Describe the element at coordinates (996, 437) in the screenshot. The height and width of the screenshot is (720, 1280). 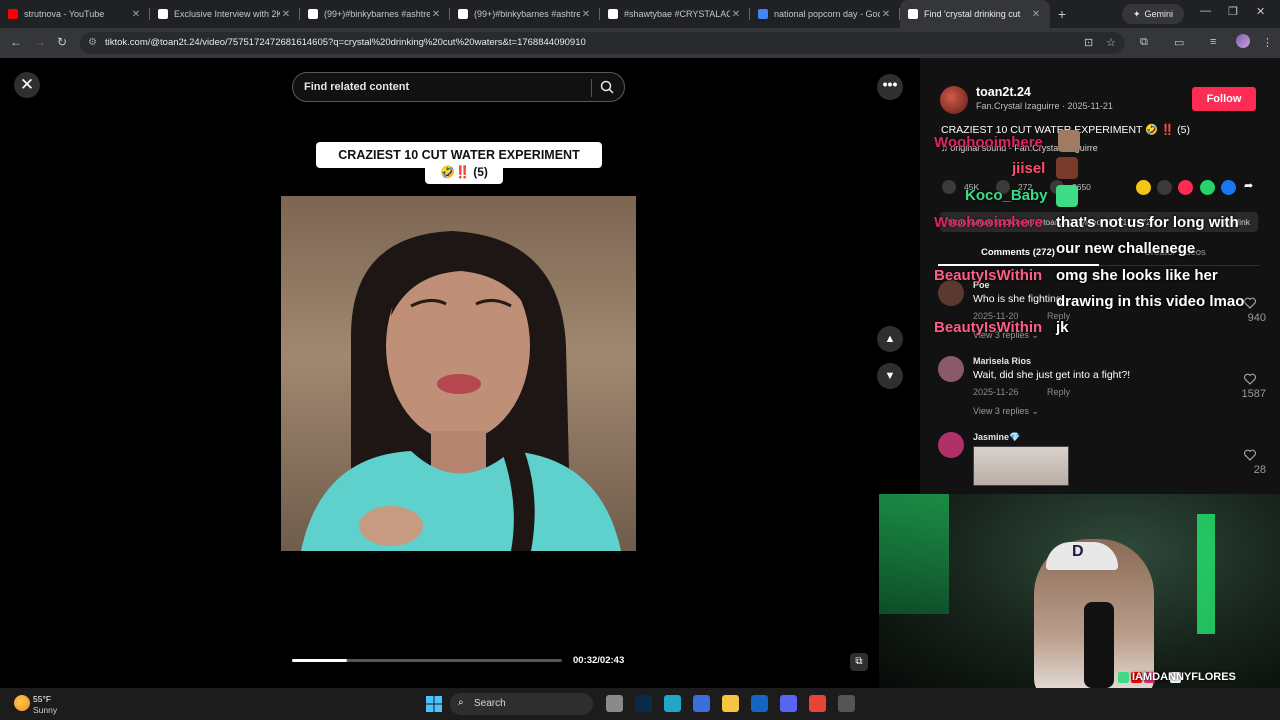
I see `commenter-name: Jasmine💎` at that location.